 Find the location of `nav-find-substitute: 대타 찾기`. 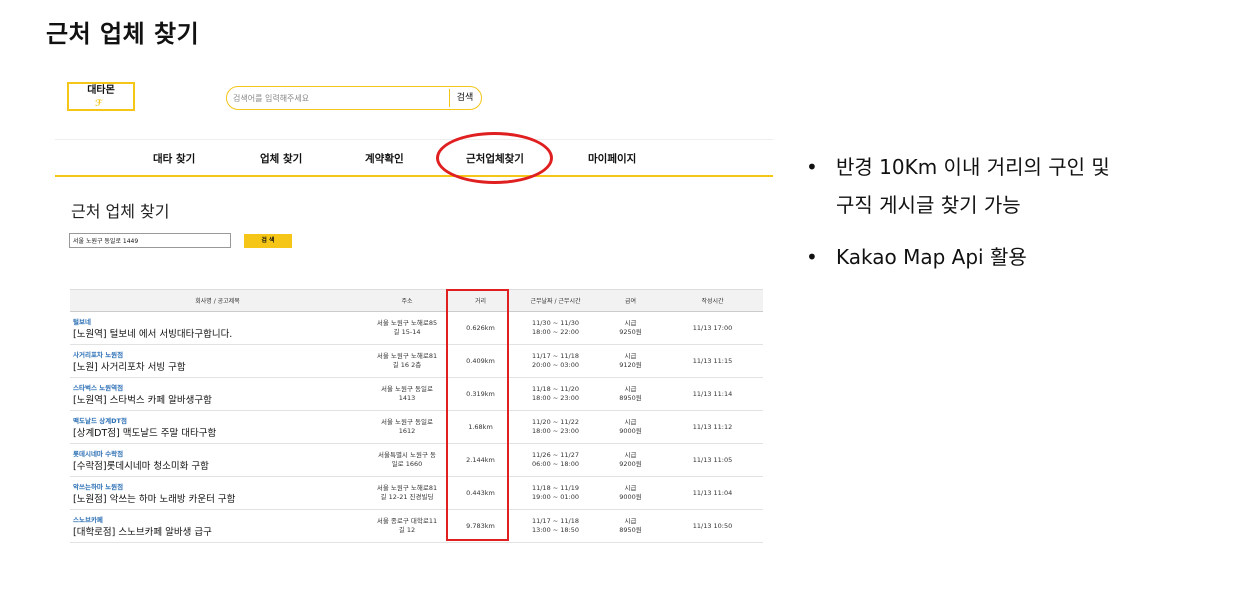

nav-find-substitute: 대타 찾기 is located at coordinates (174, 158).